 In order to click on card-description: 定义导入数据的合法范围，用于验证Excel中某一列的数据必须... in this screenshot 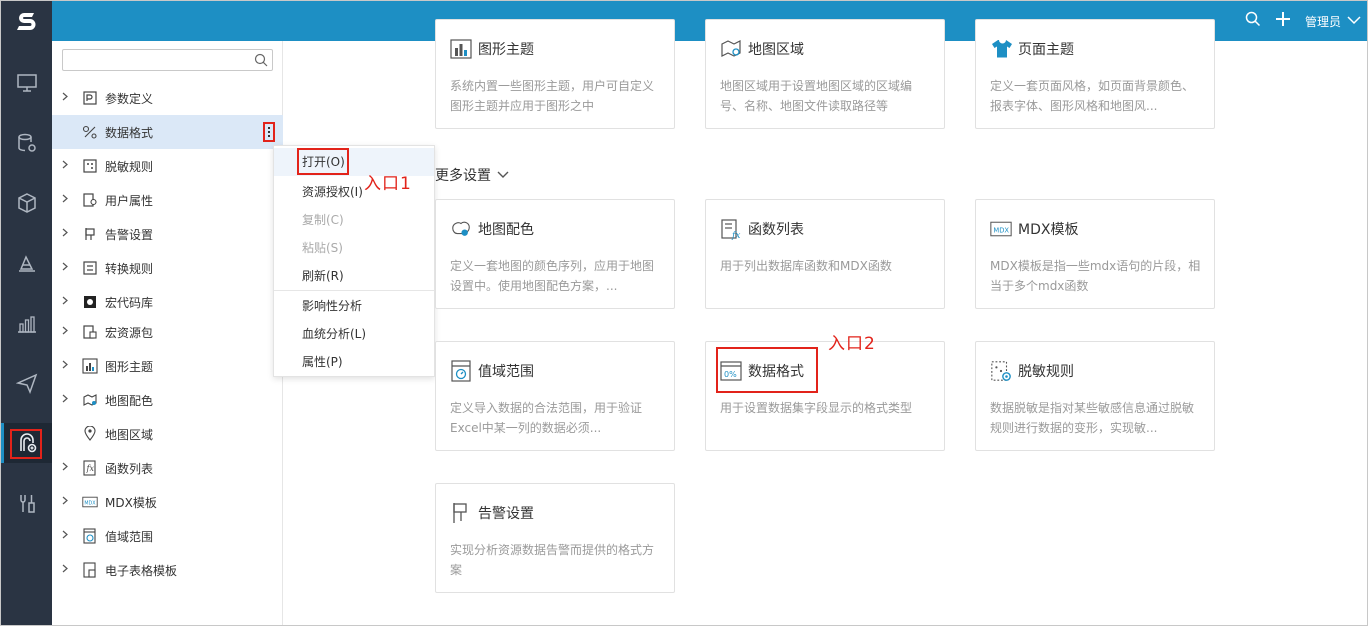, I will do `click(546, 418)`.